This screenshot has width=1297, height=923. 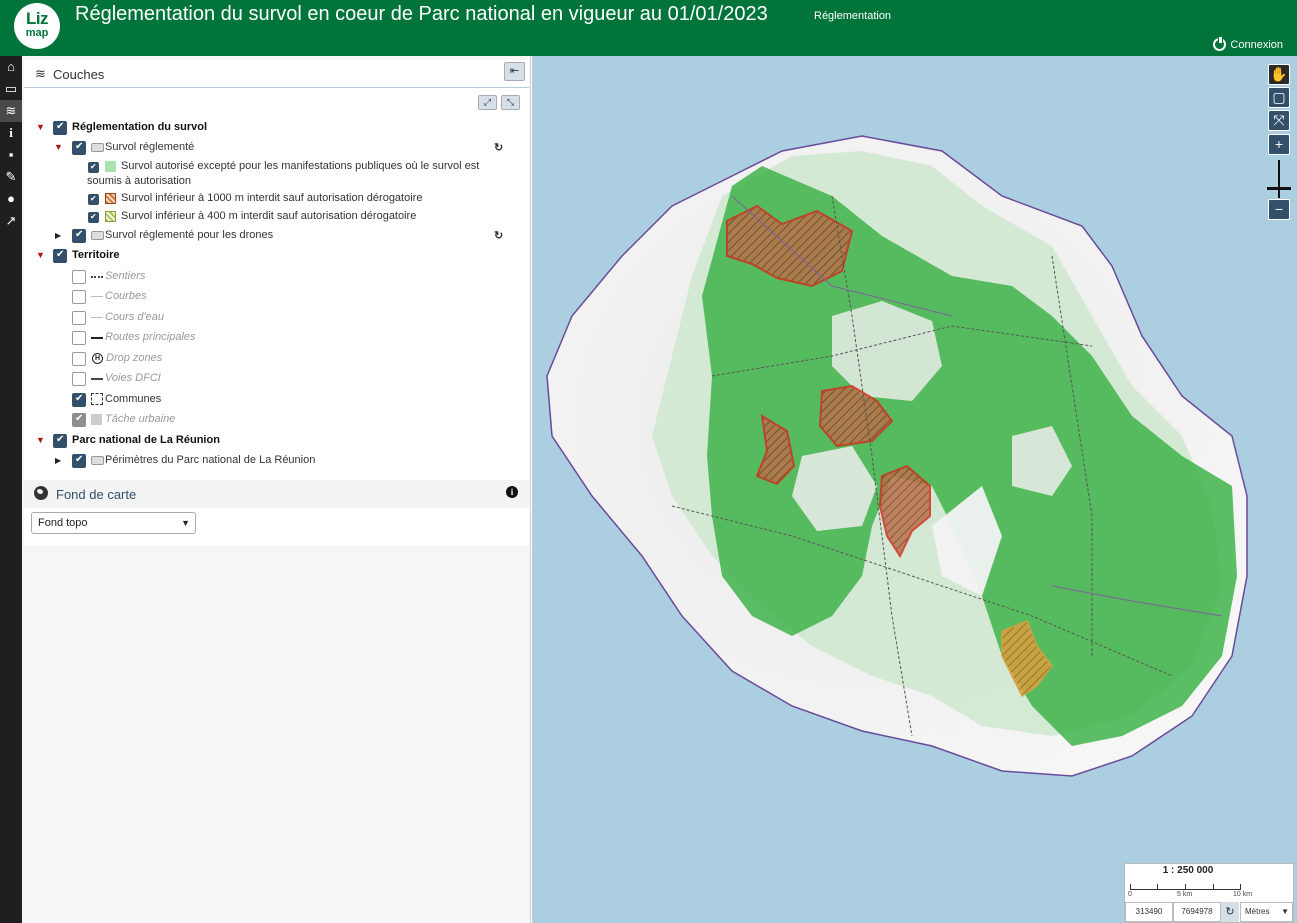 I want to click on units-select: Mètres ▼, so click(x=1266, y=912).